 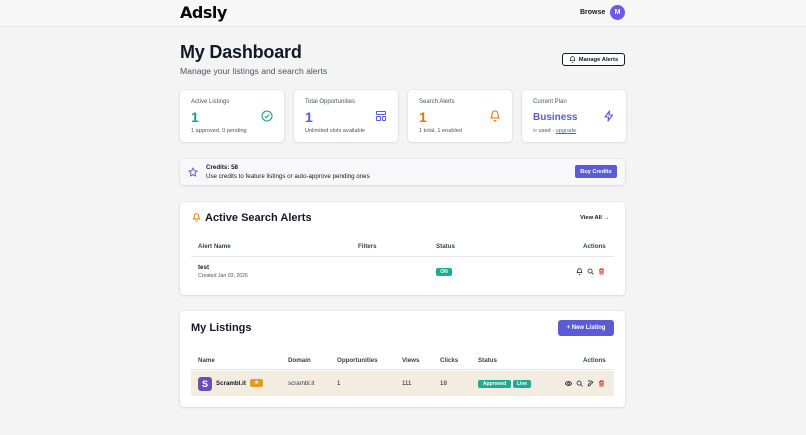 I want to click on listing-domain: scrambl.it, so click(x=301, y=383).